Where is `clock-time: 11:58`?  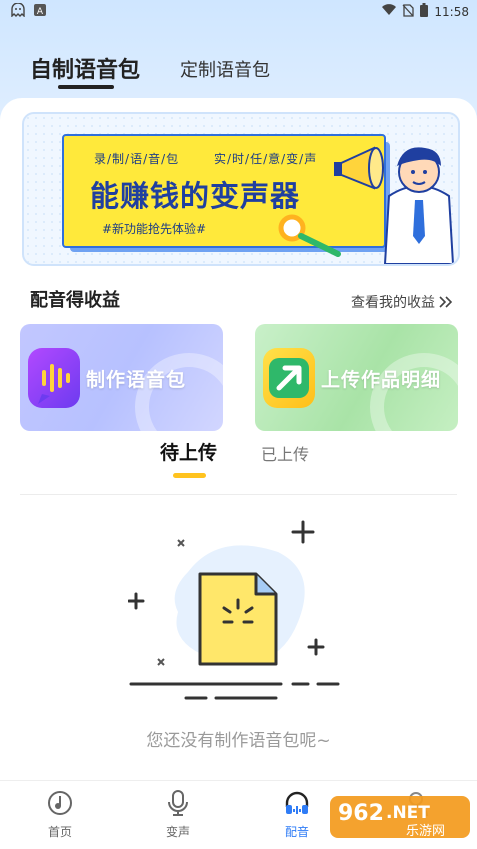 clock-time: 11:58 is located at coordinates (451, 11).